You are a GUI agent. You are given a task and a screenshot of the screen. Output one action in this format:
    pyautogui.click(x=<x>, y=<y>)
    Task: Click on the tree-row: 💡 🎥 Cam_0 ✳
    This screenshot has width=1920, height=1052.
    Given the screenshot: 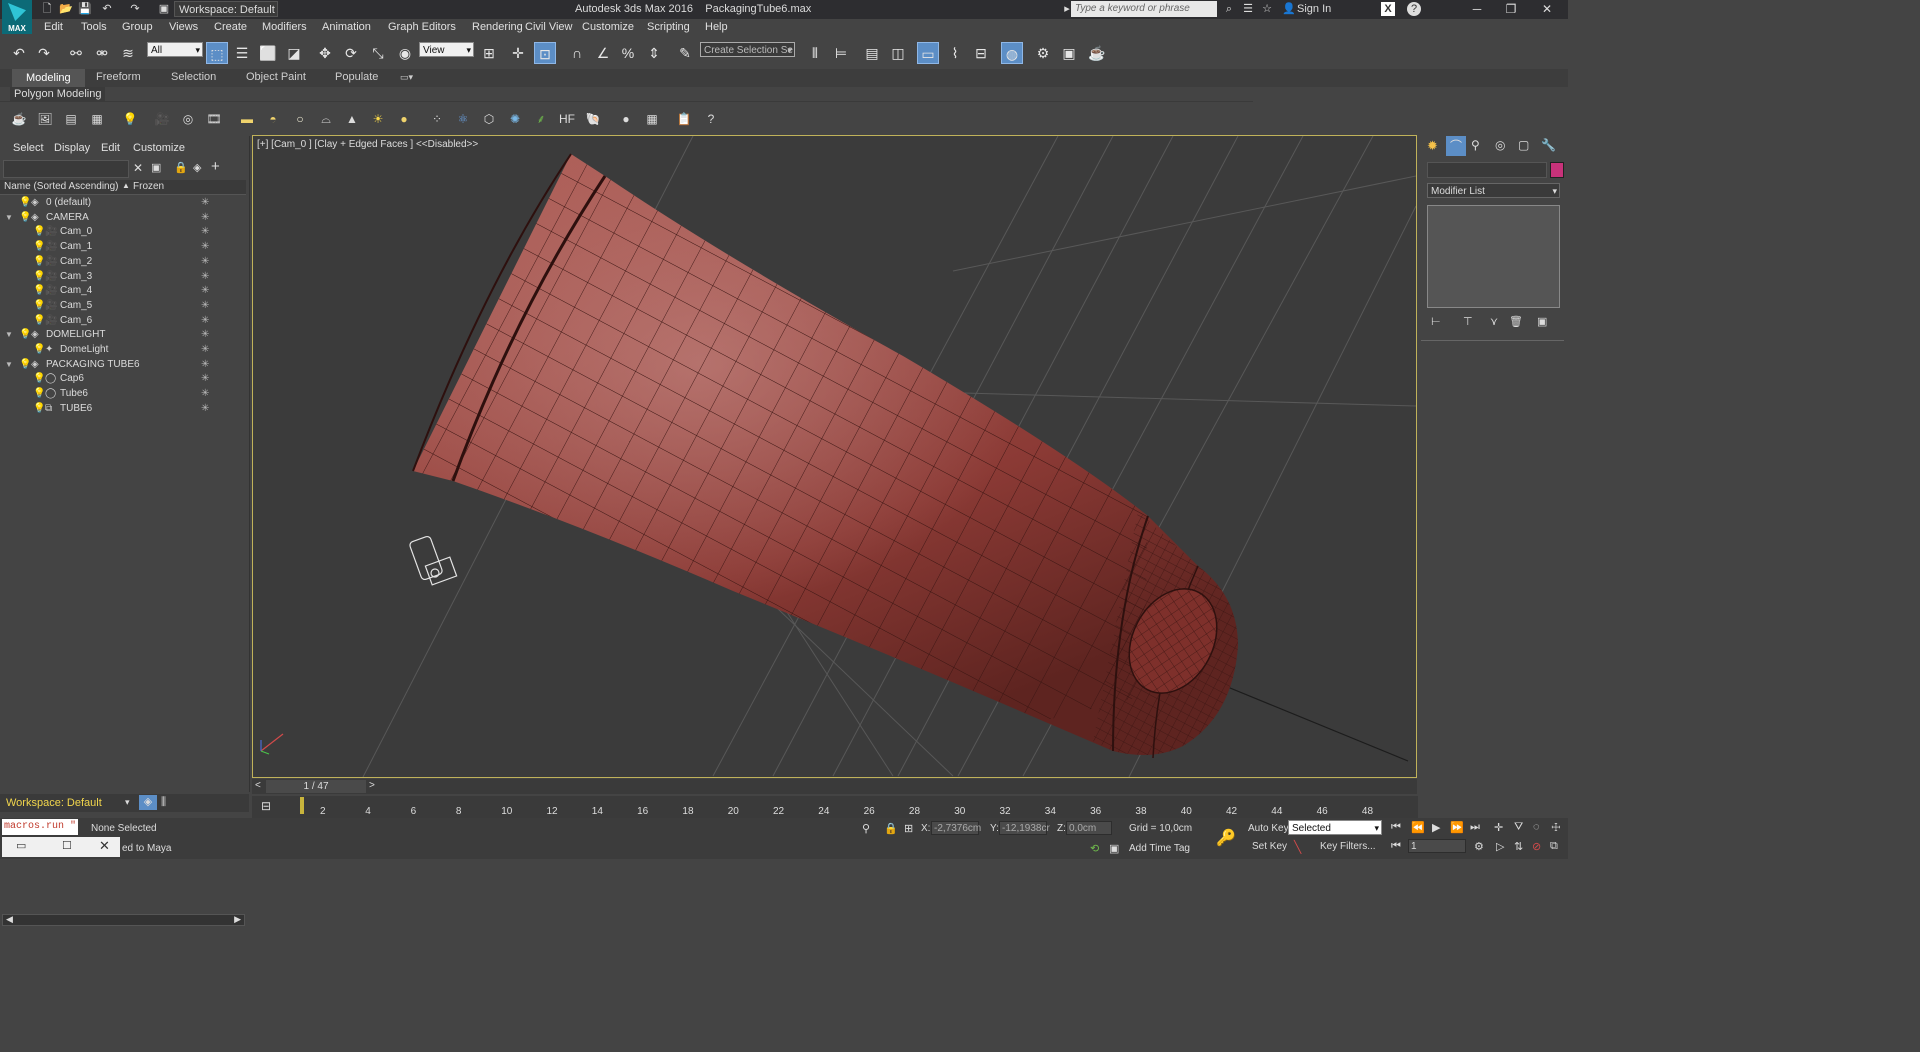 What is the action you would take?
    pyautogui.click(x=123, y=232)
    